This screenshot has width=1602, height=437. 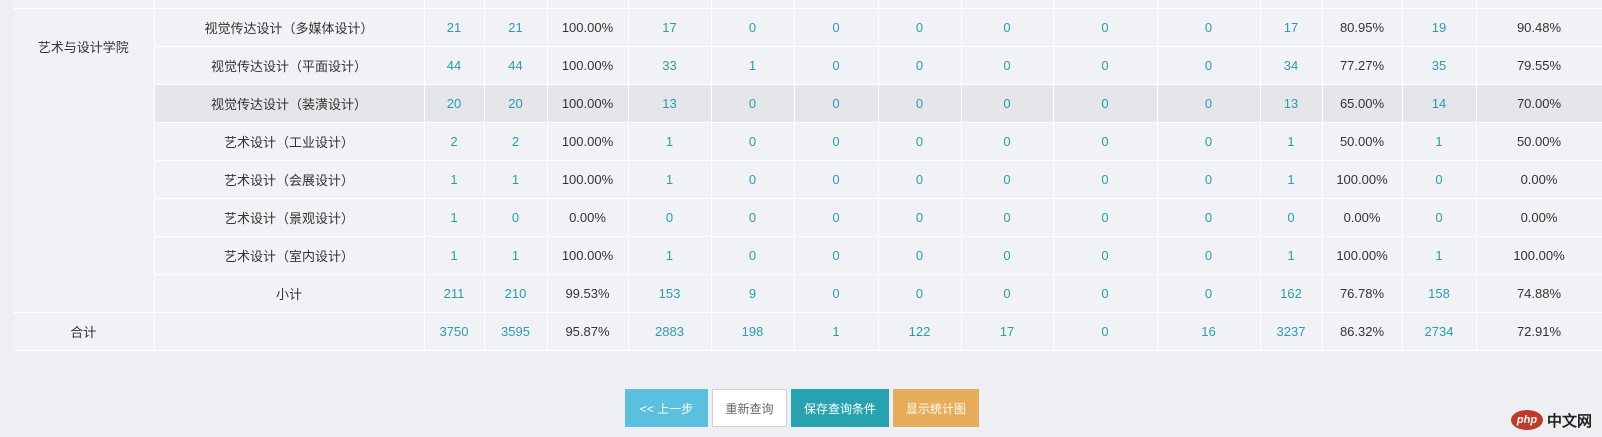 I want to click on previous-step-button: << 上一步, so click(x=666, y=408).